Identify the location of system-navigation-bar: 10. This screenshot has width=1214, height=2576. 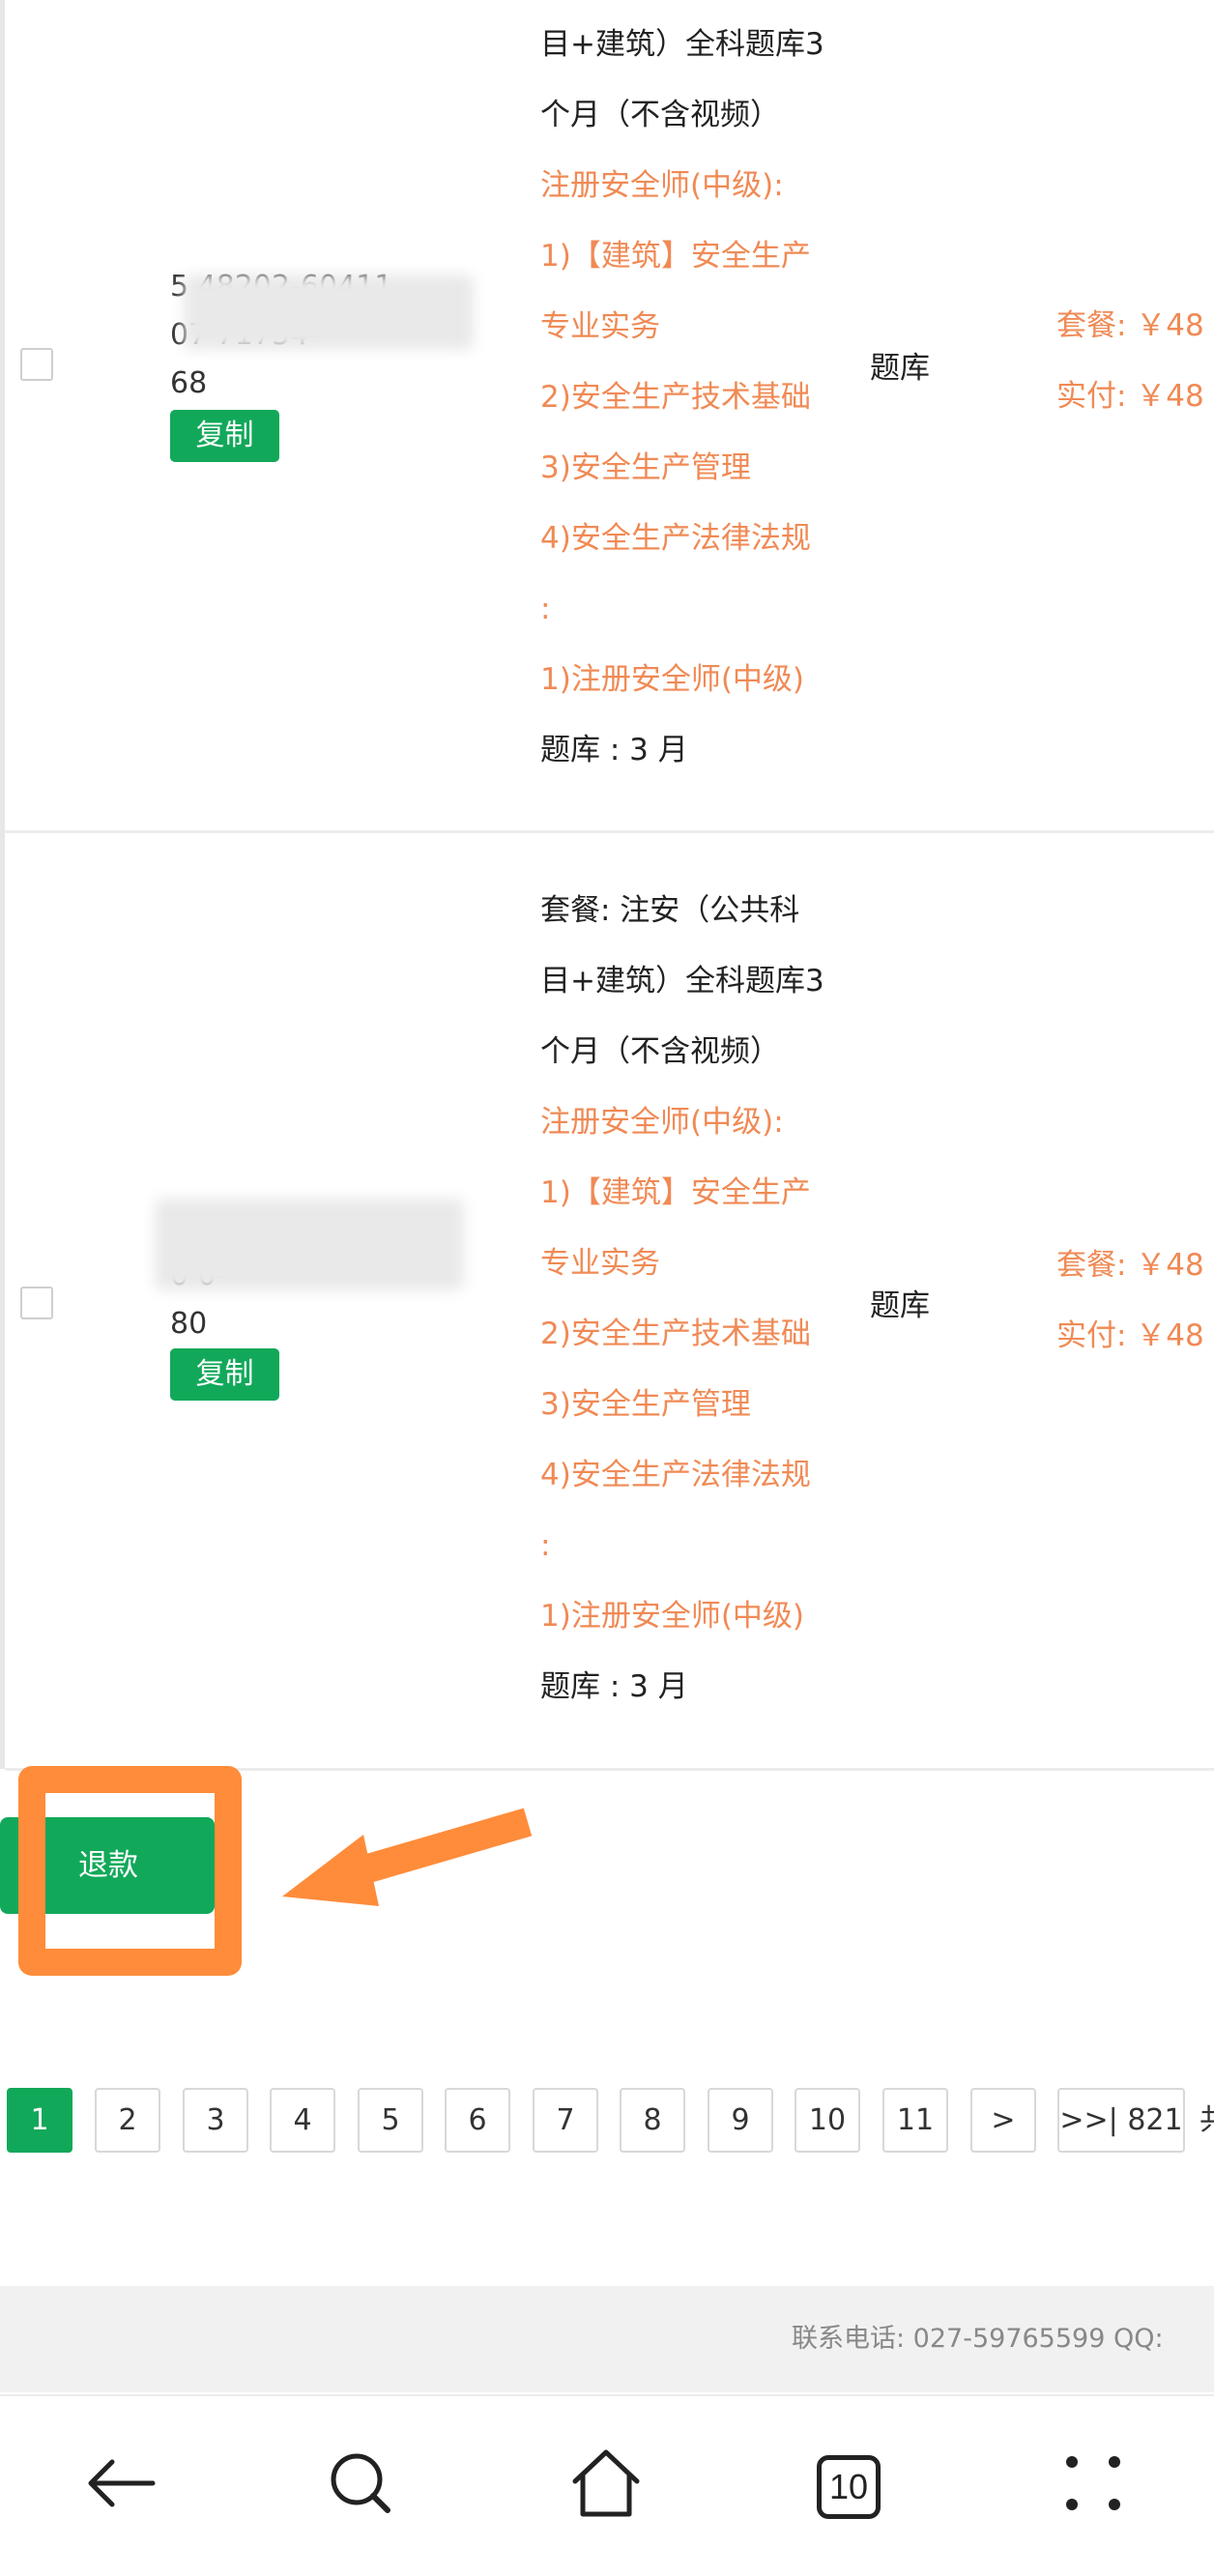
(607, 2485).